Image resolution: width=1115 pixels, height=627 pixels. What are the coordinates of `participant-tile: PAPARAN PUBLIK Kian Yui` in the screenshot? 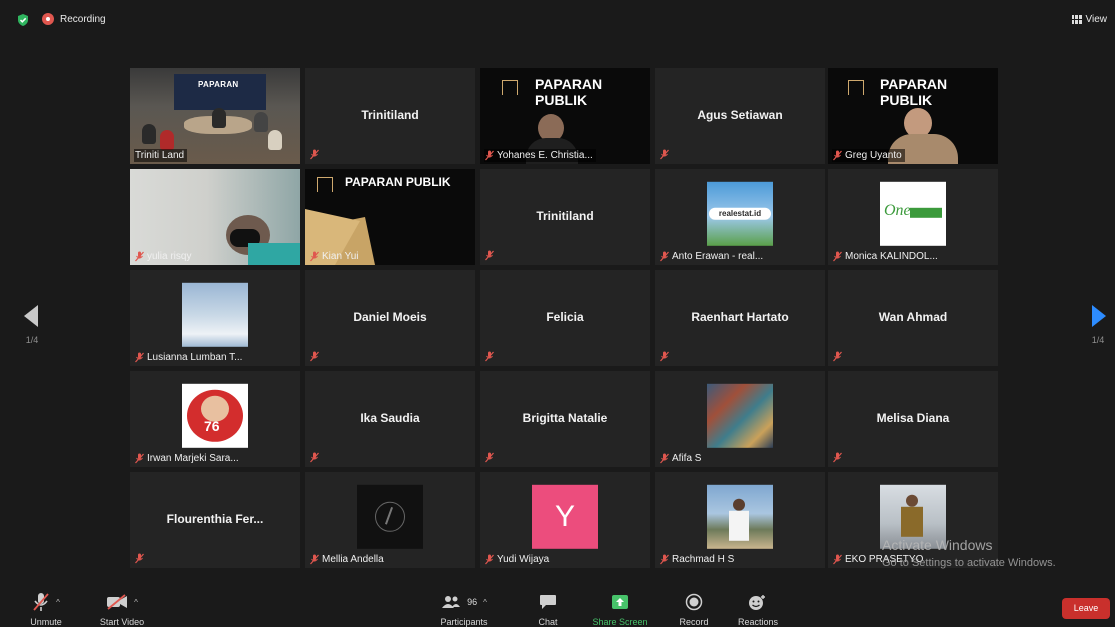 It's located at (390, 217).